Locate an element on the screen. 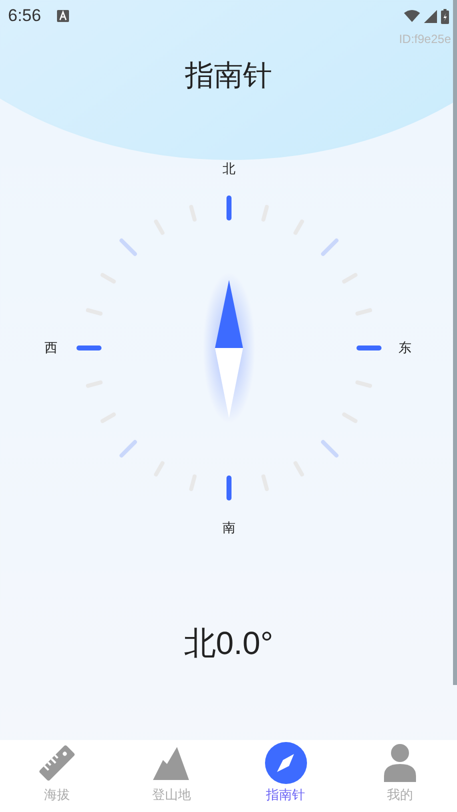 The height and width of the screenshot is (812, 457). wifi-icon is located at coordinates (412, 16).